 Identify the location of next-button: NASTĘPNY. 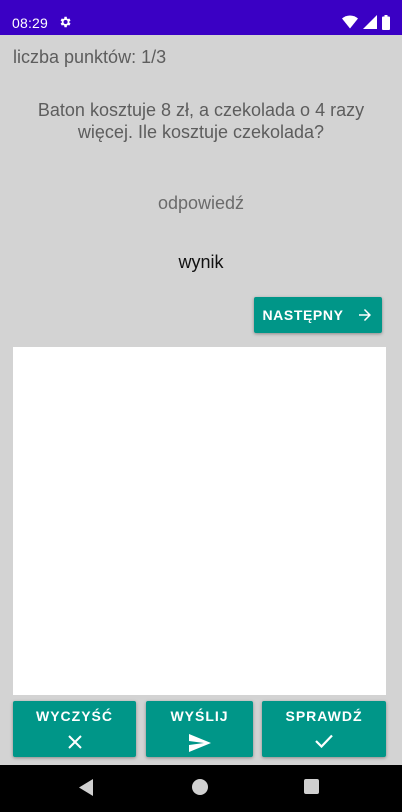
(318, 315).